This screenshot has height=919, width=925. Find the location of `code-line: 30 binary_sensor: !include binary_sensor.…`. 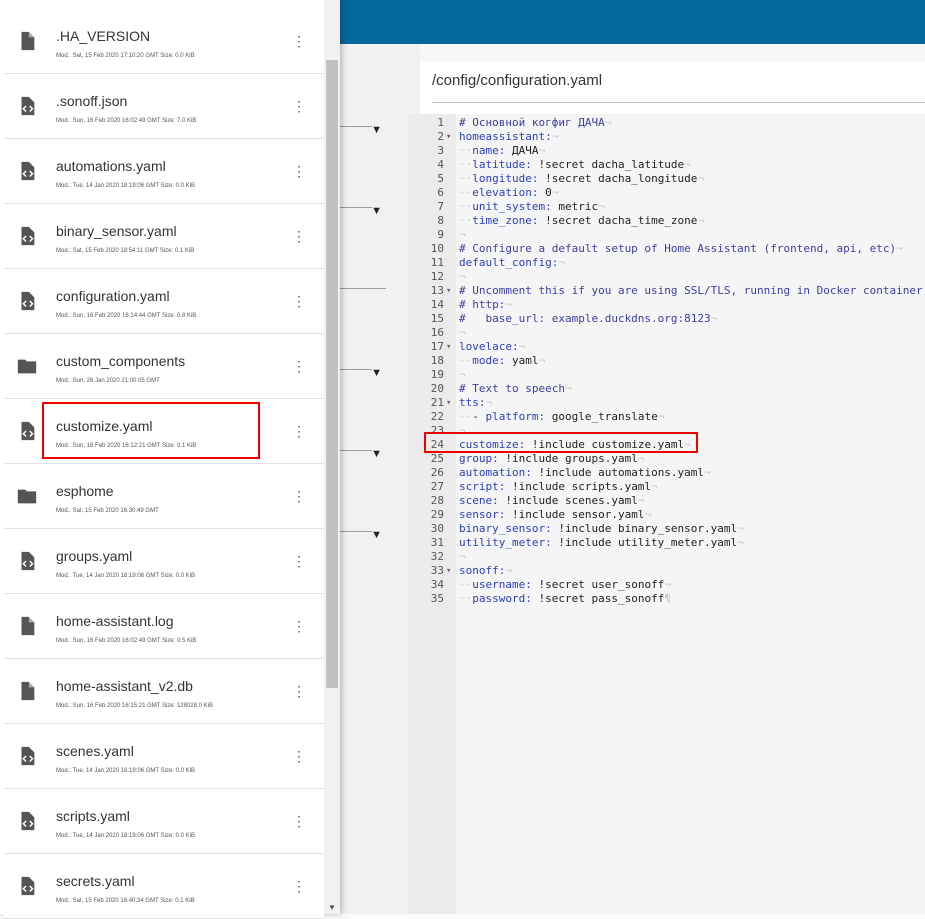

code-line: 30 binary_sensor: !include binary_sensor.… is located at coordinates (666, 529).